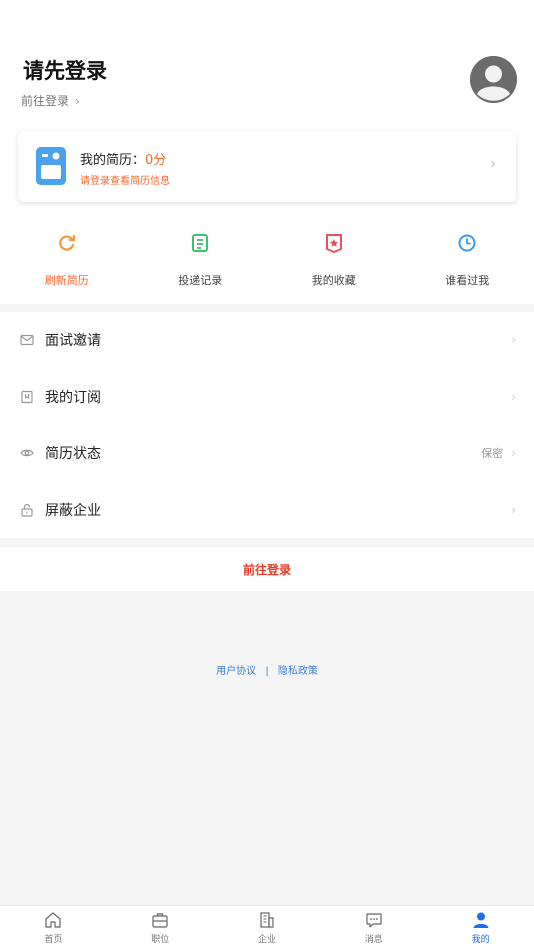 Image resolution: width=534 pixels, height=950 pixels. I want to click on quick-delivery-records: 投递记录, so click(201, 262).